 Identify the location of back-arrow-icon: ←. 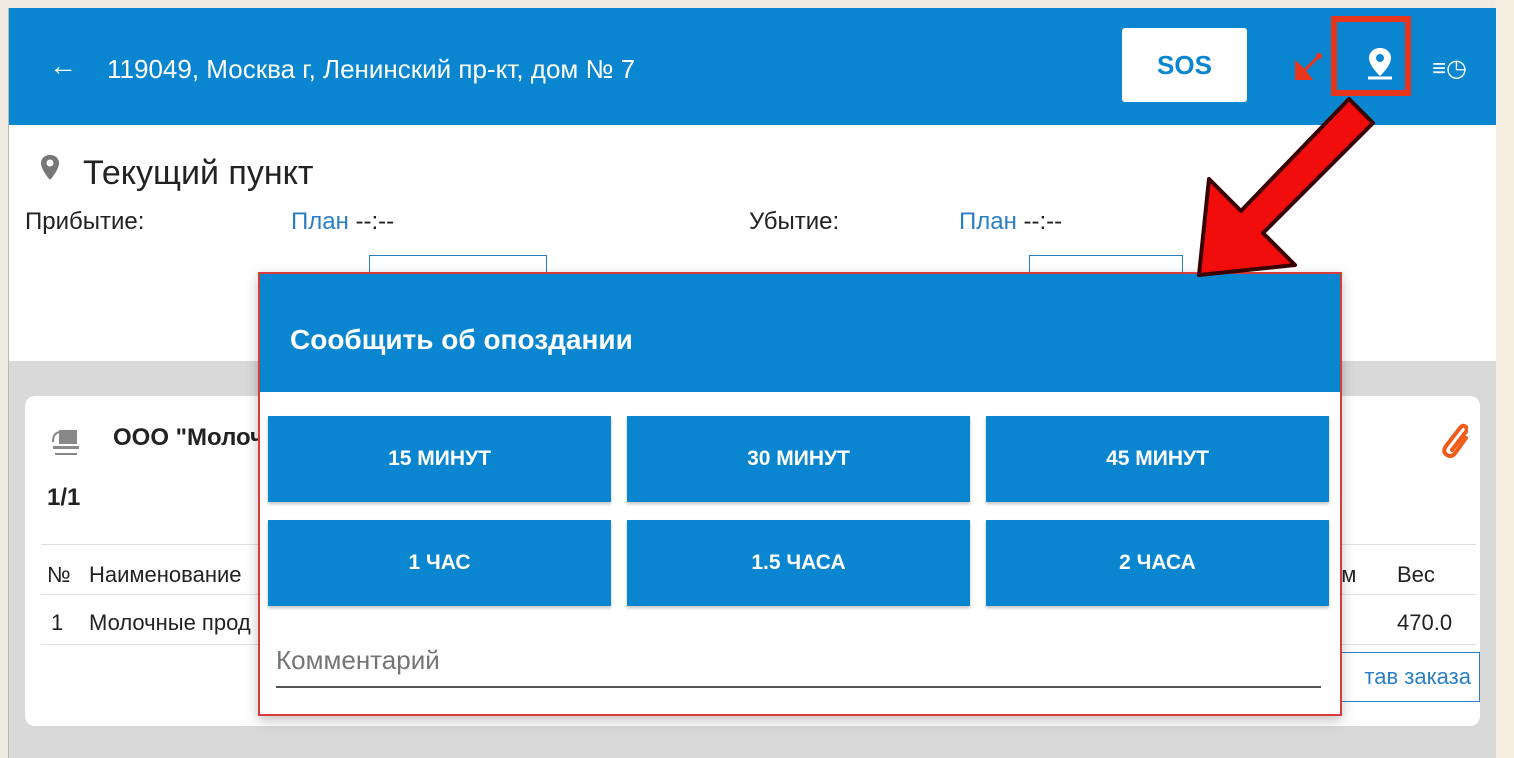
(63, 66).